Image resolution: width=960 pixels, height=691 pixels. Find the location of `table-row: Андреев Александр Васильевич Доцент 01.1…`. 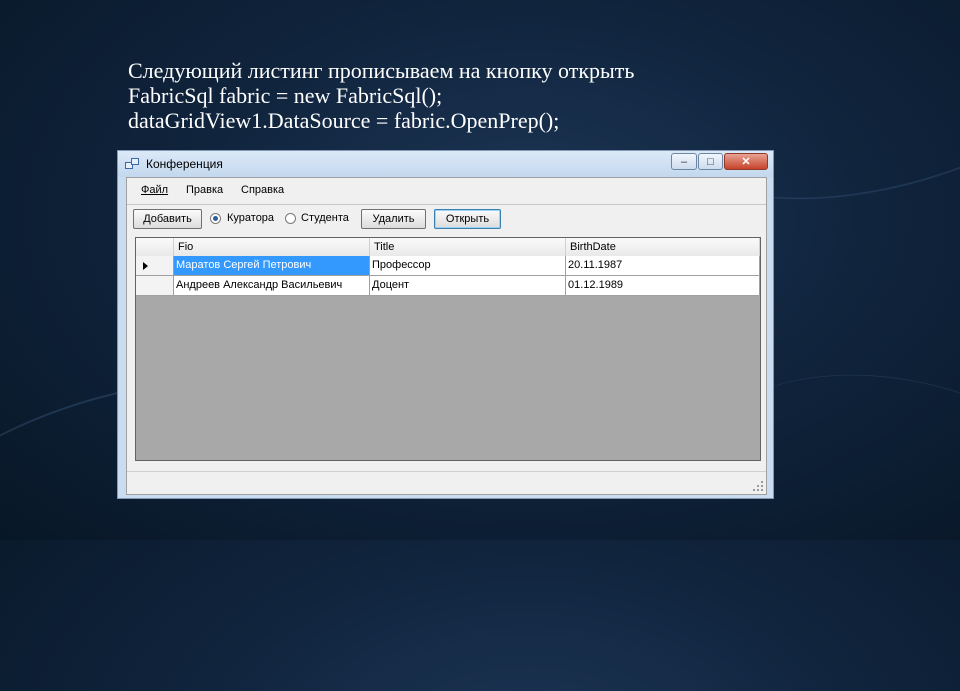

table-row: Андреев Александр Васильевич Доцент 01.1… is located at coordinates (448, 286).